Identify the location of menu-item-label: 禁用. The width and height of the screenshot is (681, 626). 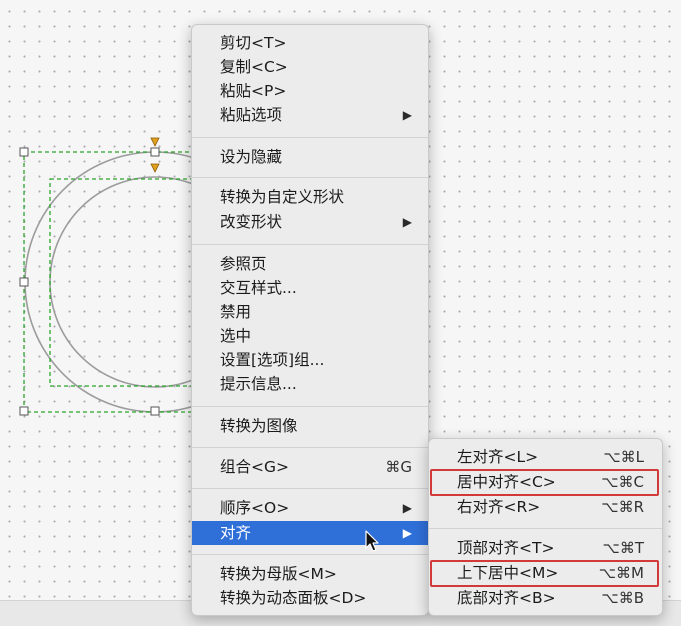
(236, 312).